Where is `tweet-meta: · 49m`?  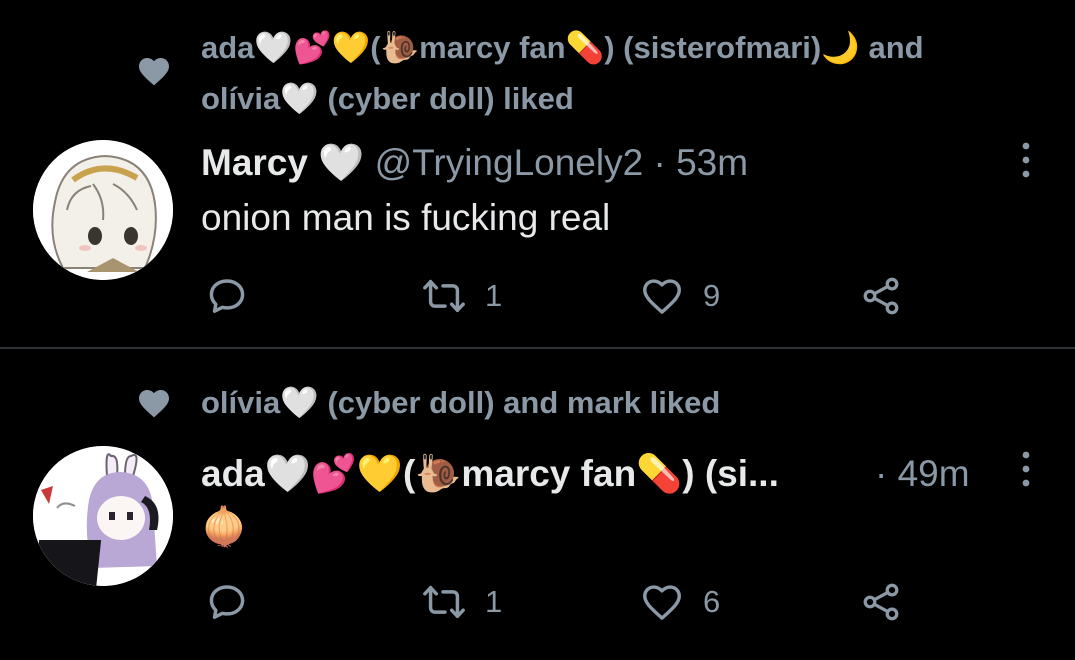 tweet-meta: · 49m is located at coordinates (922, 474).